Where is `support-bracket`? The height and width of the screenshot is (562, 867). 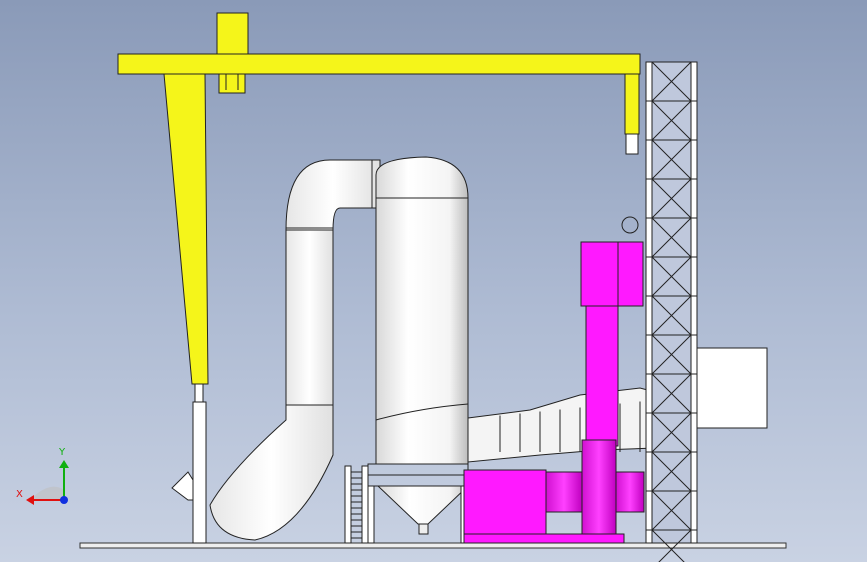
support-bracket is located at coordinates (182, 486).